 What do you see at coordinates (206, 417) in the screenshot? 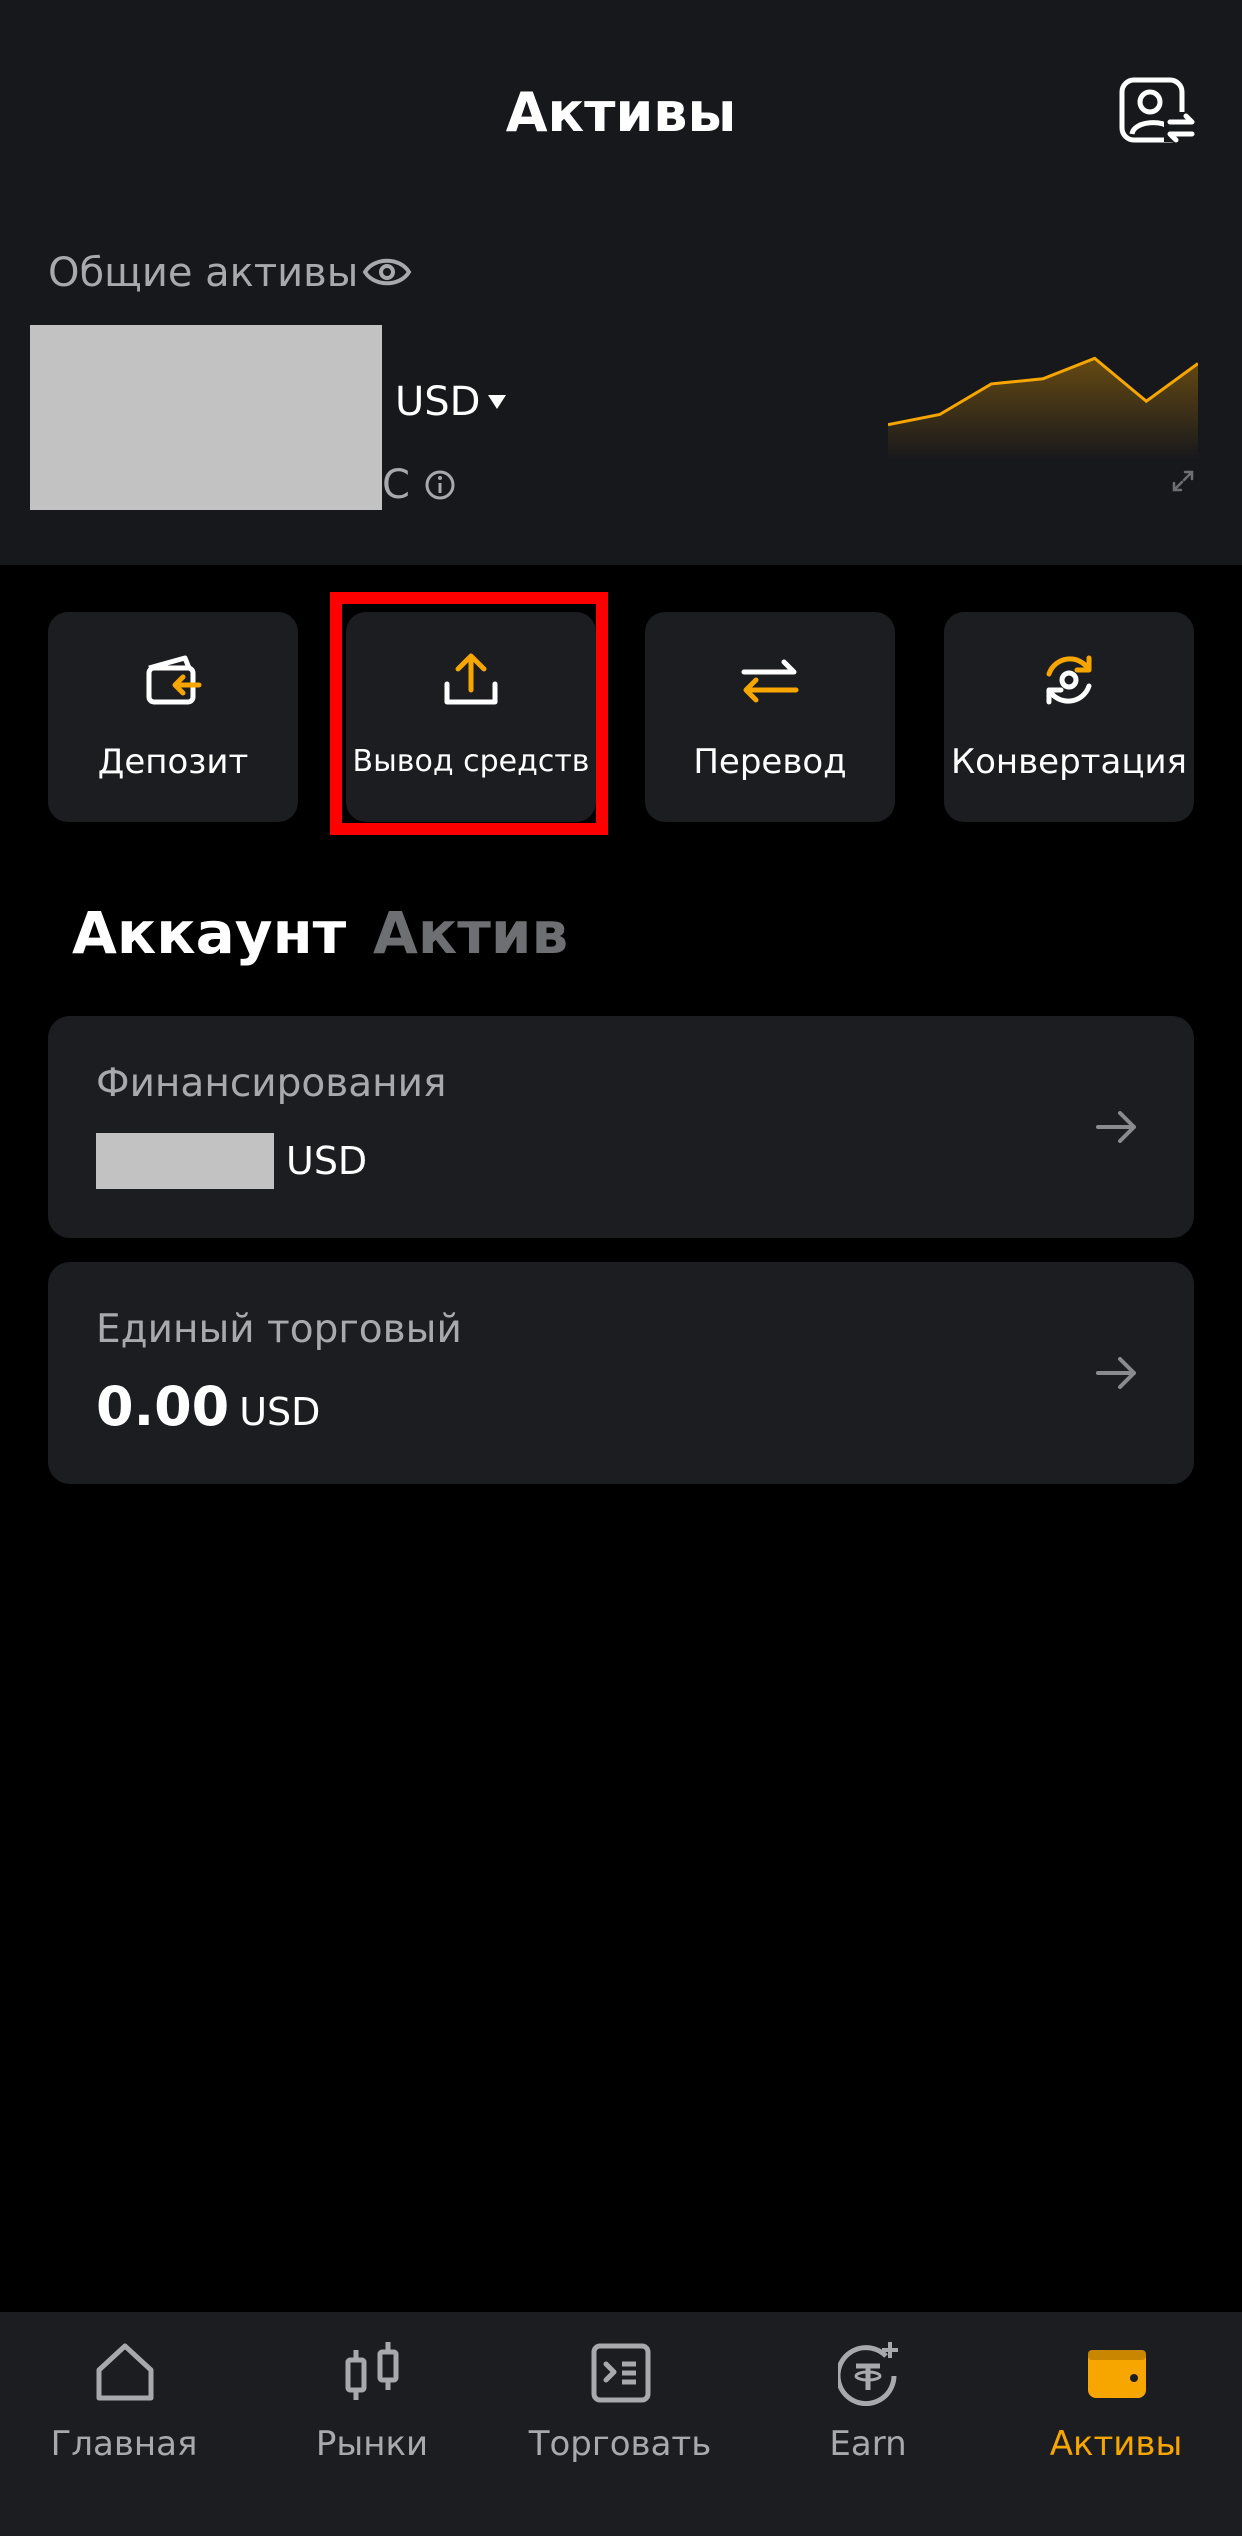
I see `total-balance-mask` at bounding box center [206, 417].